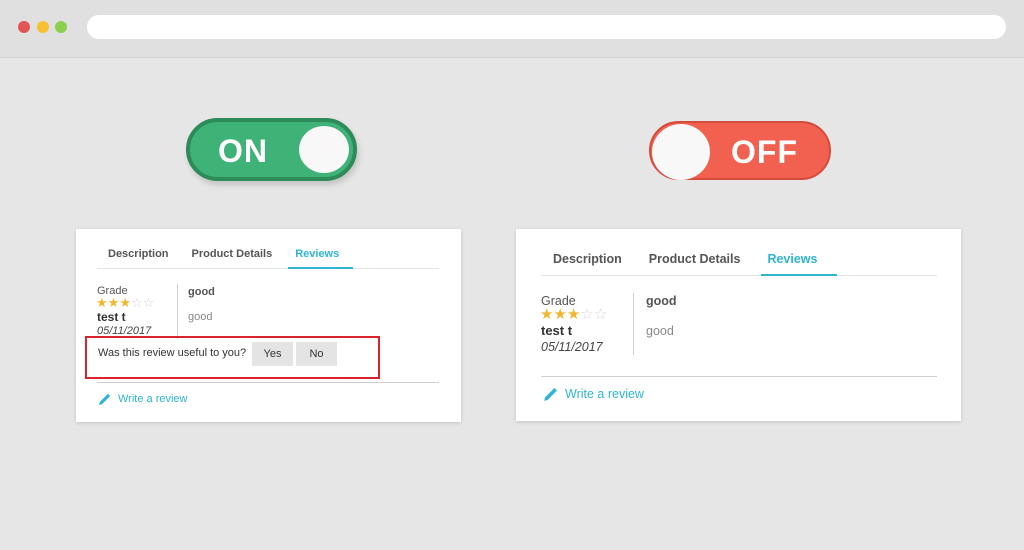 Image resolution: width=1024 pixels, height=550 pixels. What do you see at coordinates (764, 152) in the screenshot?
I see `toggle-off-label: OFF` at bounding box center [764, 152].